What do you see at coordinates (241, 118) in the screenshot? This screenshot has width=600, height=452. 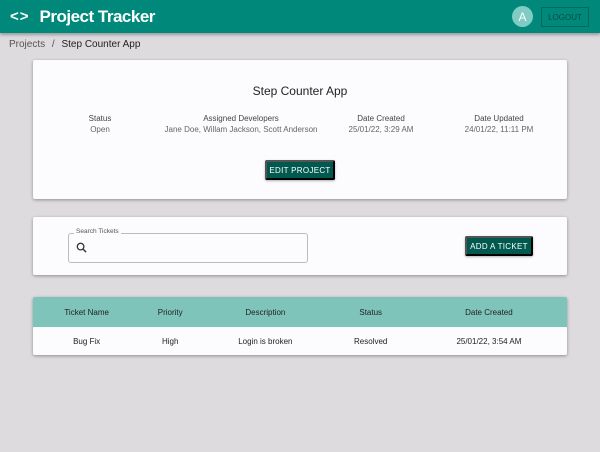 I see `field-label: Assigned Developers` at bounding box center [241, 118].